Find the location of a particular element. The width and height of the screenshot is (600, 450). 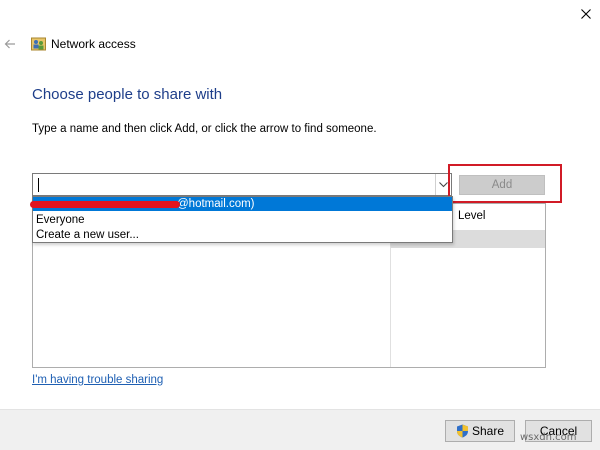

chevron-down-icon is located at coordinates (443, 184).